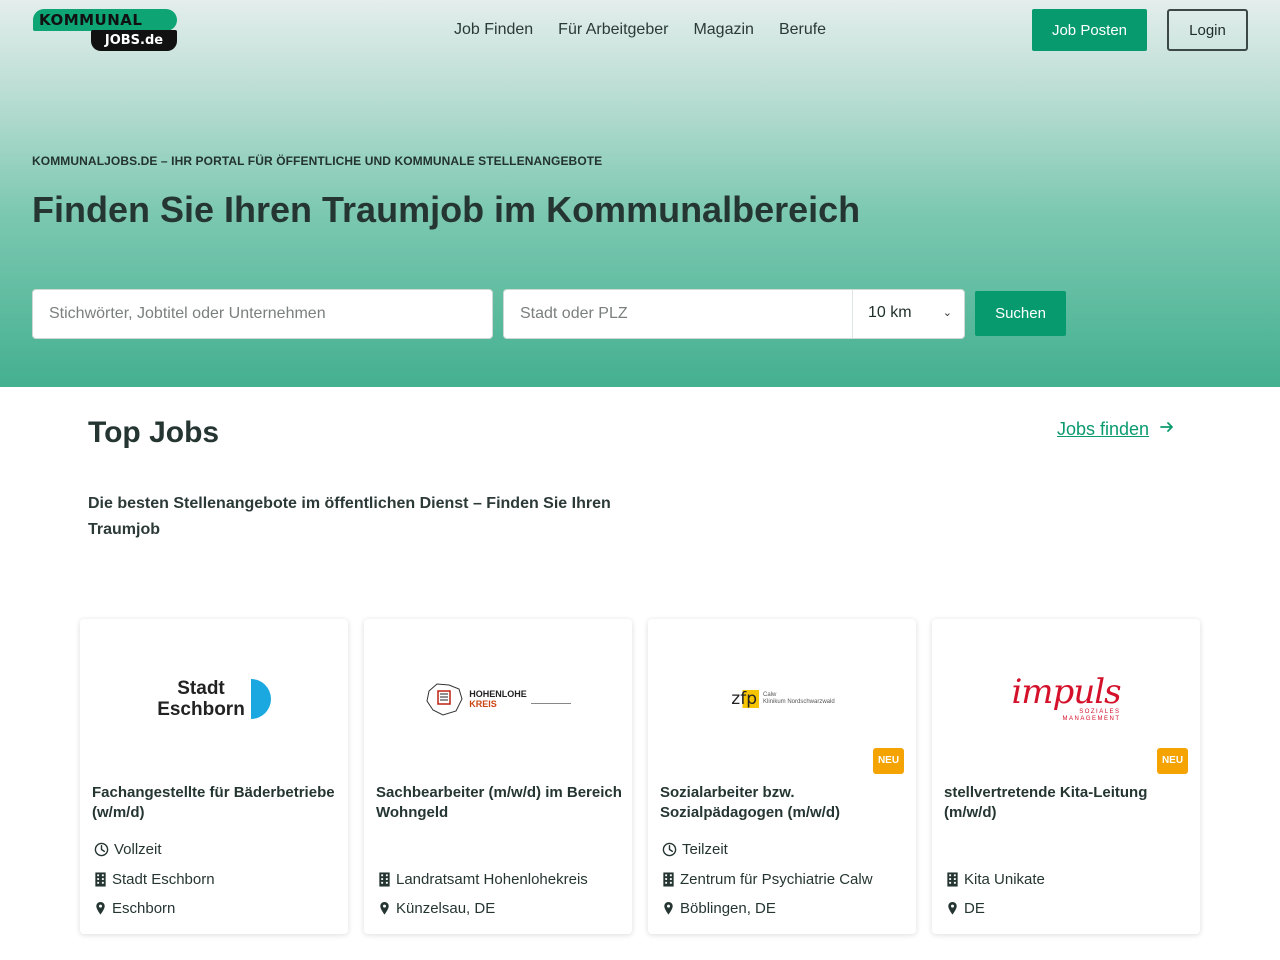  What do you see at coordinates (1089, 30) in the screenshot?
I see `post-job-button: Job Posten` at bounding box center [1089, 30].